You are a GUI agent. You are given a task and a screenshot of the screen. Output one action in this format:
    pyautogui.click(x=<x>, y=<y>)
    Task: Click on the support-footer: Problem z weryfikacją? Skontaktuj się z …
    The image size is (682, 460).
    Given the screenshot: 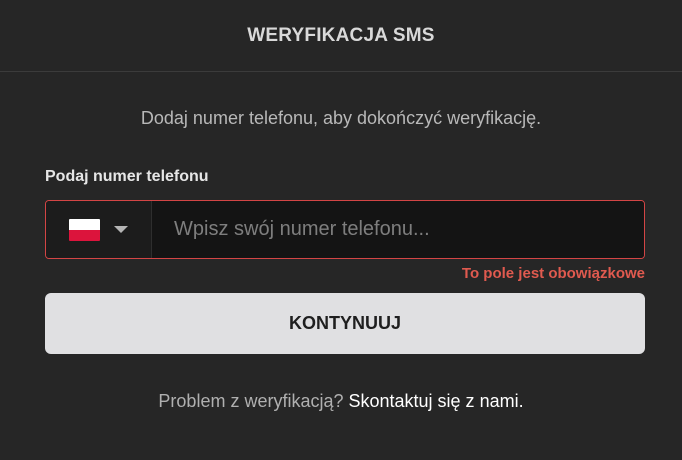 What is the action you would take?
    pyautogui.click(x=341, y=401)
    